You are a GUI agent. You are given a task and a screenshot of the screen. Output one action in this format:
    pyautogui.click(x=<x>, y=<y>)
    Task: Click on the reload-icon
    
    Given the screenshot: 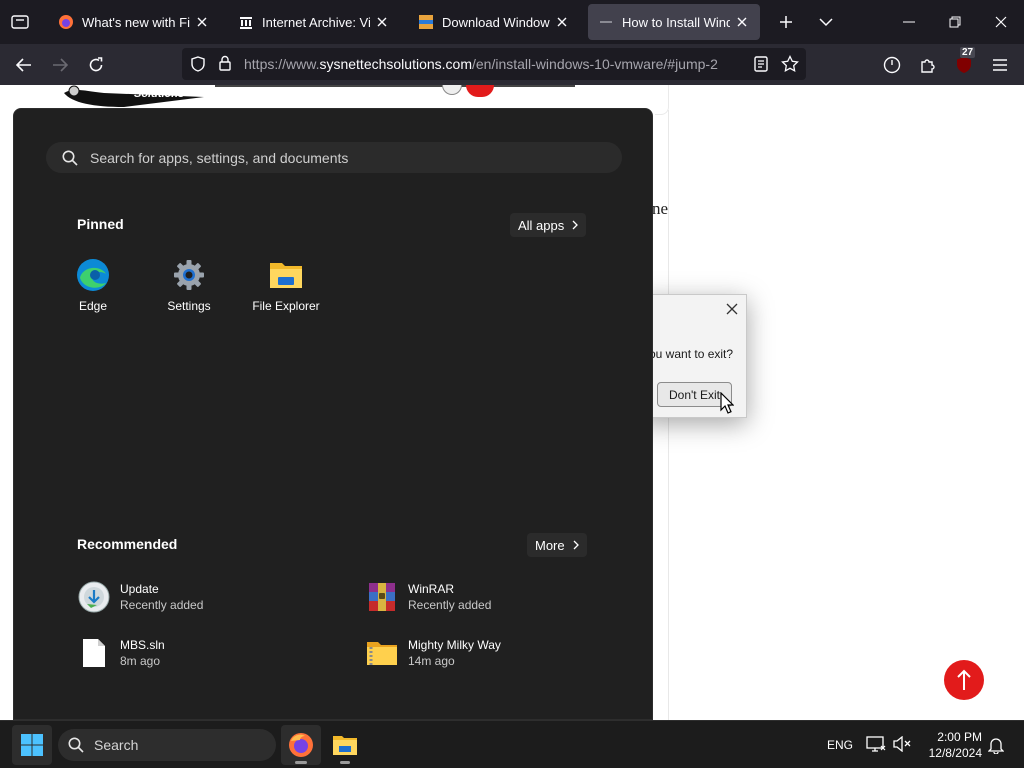 What is the action you would take?
    pyautogui.click(x=96, y=64)
    